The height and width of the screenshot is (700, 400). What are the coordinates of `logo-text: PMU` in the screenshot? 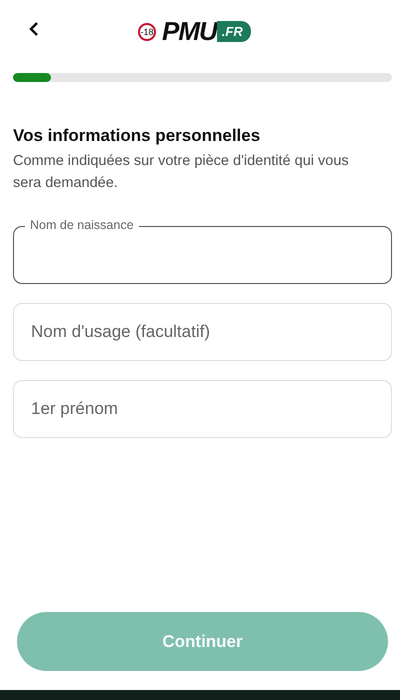 It's located at (189, 31).